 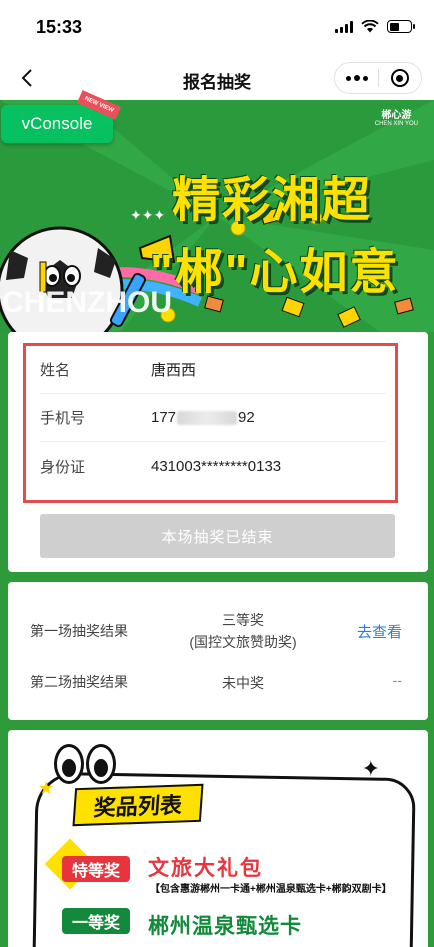 I want to click on id-label: 身份证, so click(x=63, y=467).